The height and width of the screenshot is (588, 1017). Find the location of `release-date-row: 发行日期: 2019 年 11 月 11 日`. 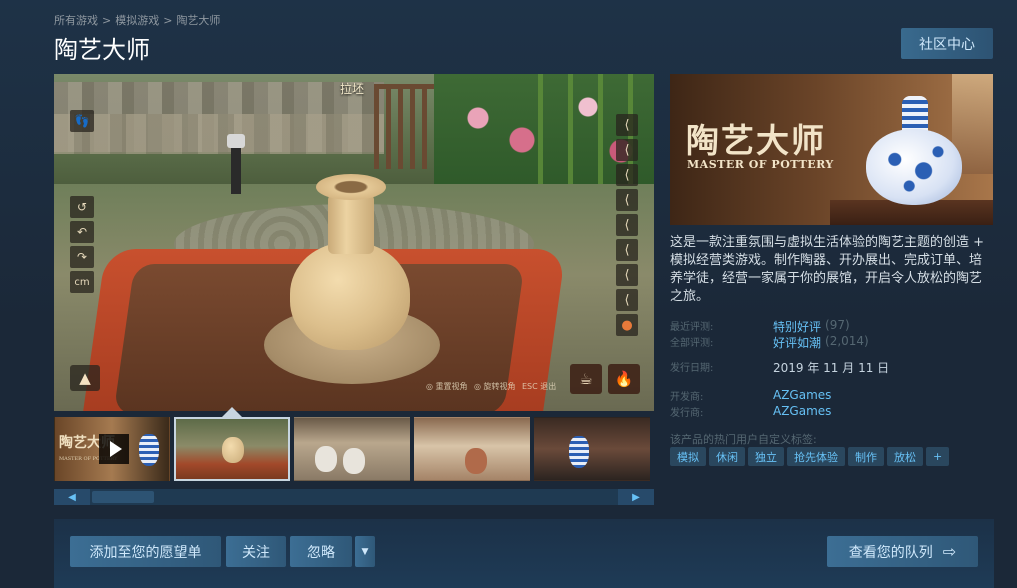

release-date-row: 发行日期: 2019 年 11 月 11 日 is located at coordinates (779, 367).